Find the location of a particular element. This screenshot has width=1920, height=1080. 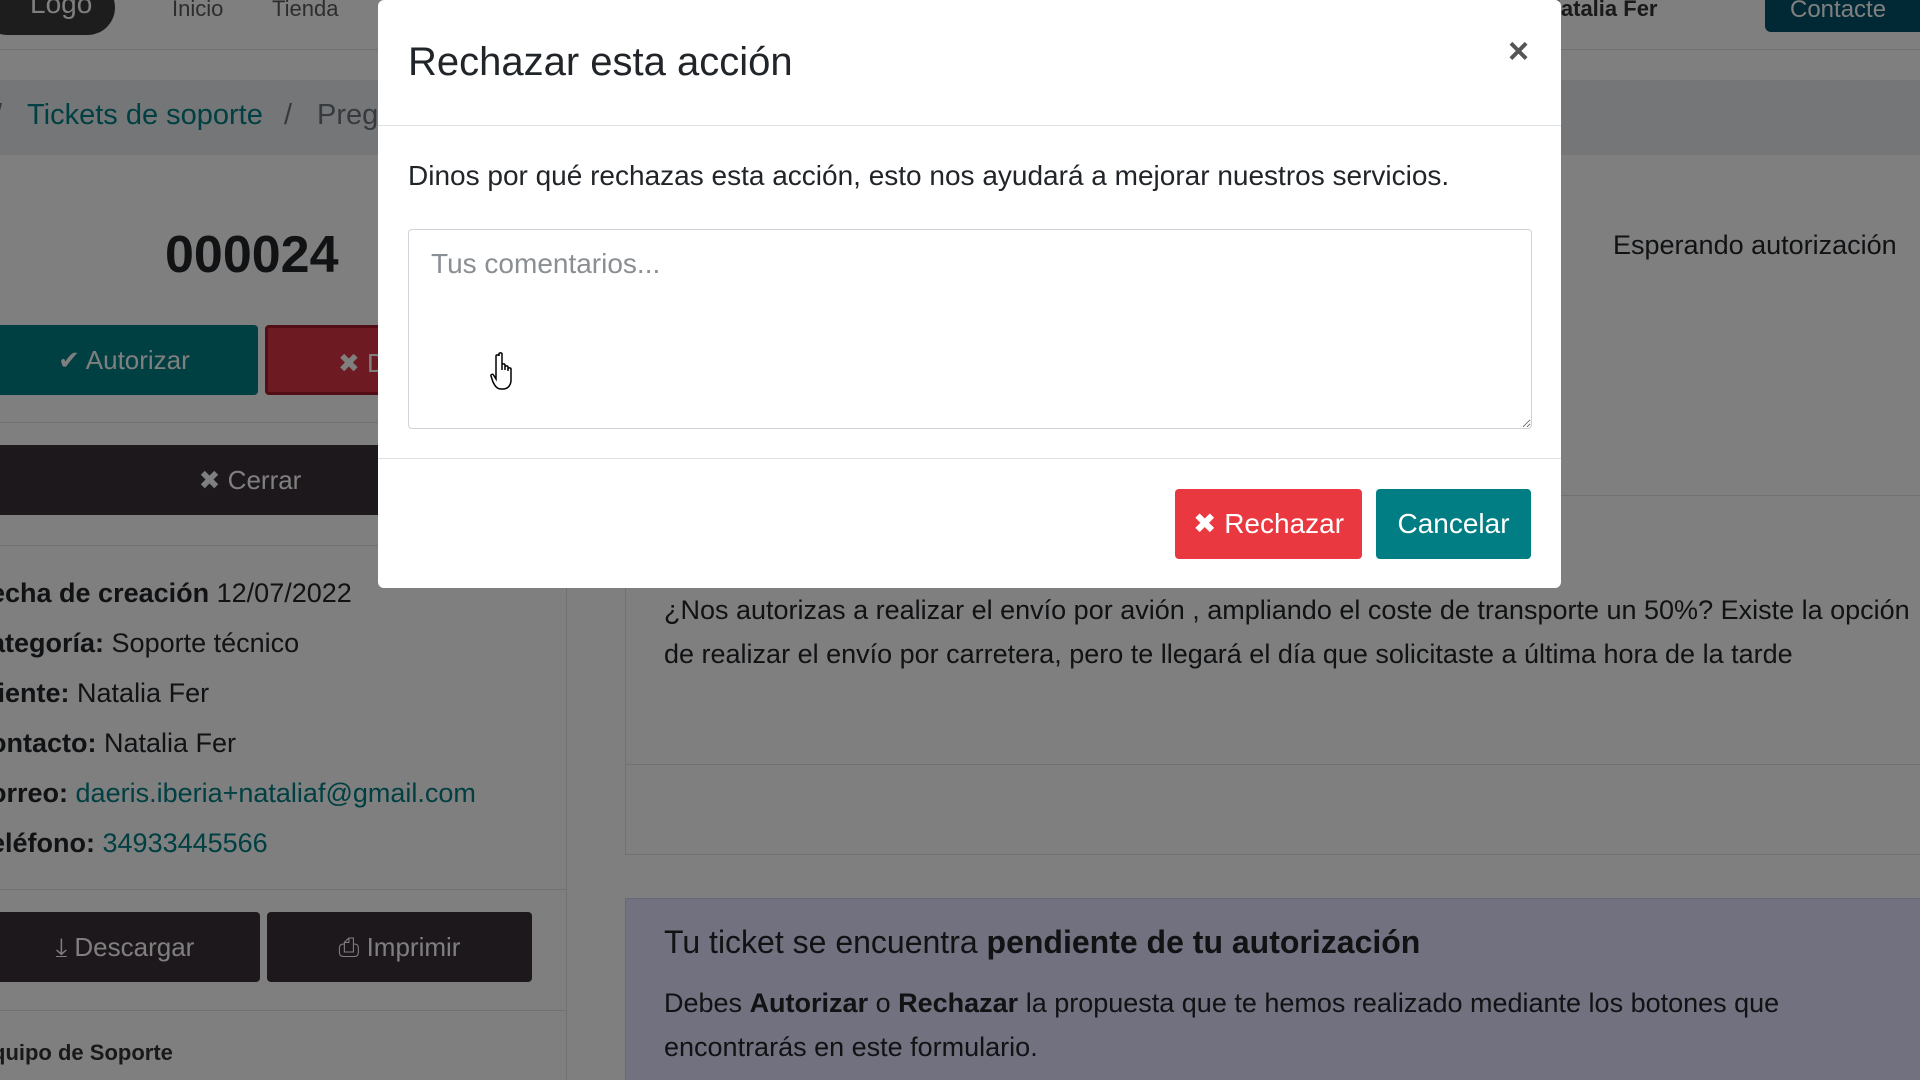

hand-cursor-icon is located at coordinates (501, 371).